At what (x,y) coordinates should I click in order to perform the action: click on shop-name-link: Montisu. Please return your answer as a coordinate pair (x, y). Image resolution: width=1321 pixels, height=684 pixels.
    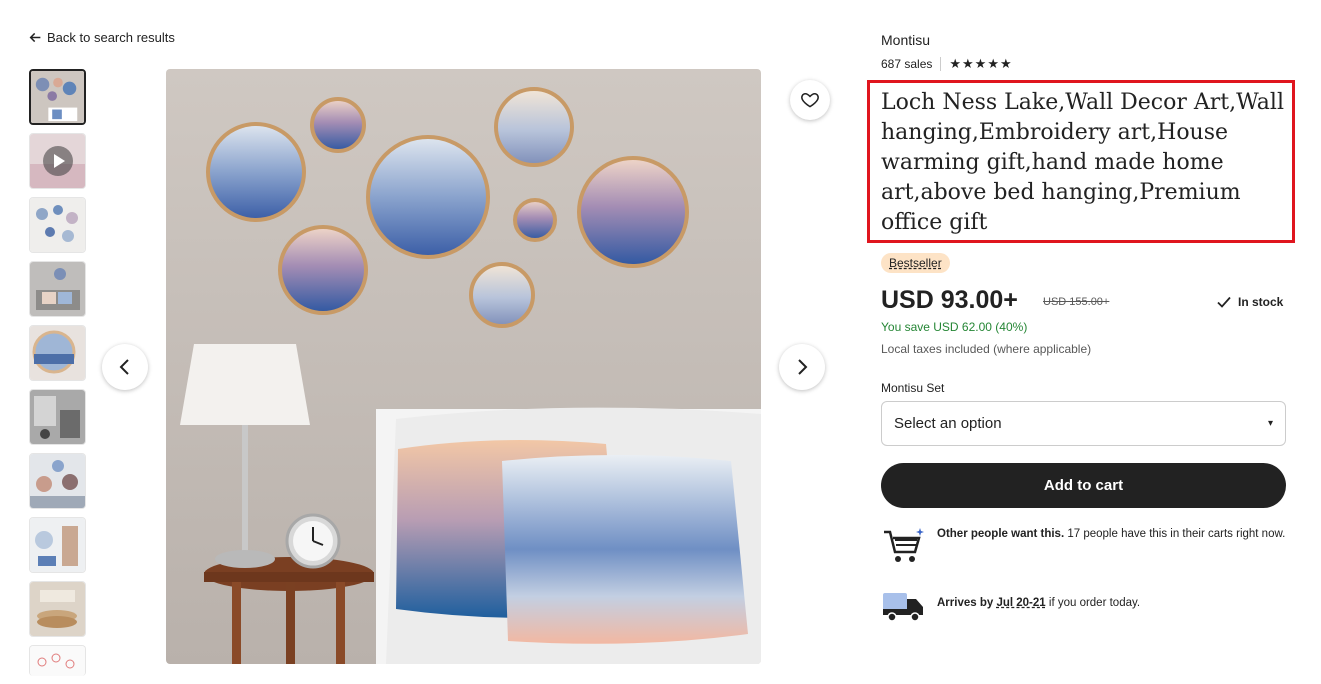
    Looking at the image, I should click on (905, 40).